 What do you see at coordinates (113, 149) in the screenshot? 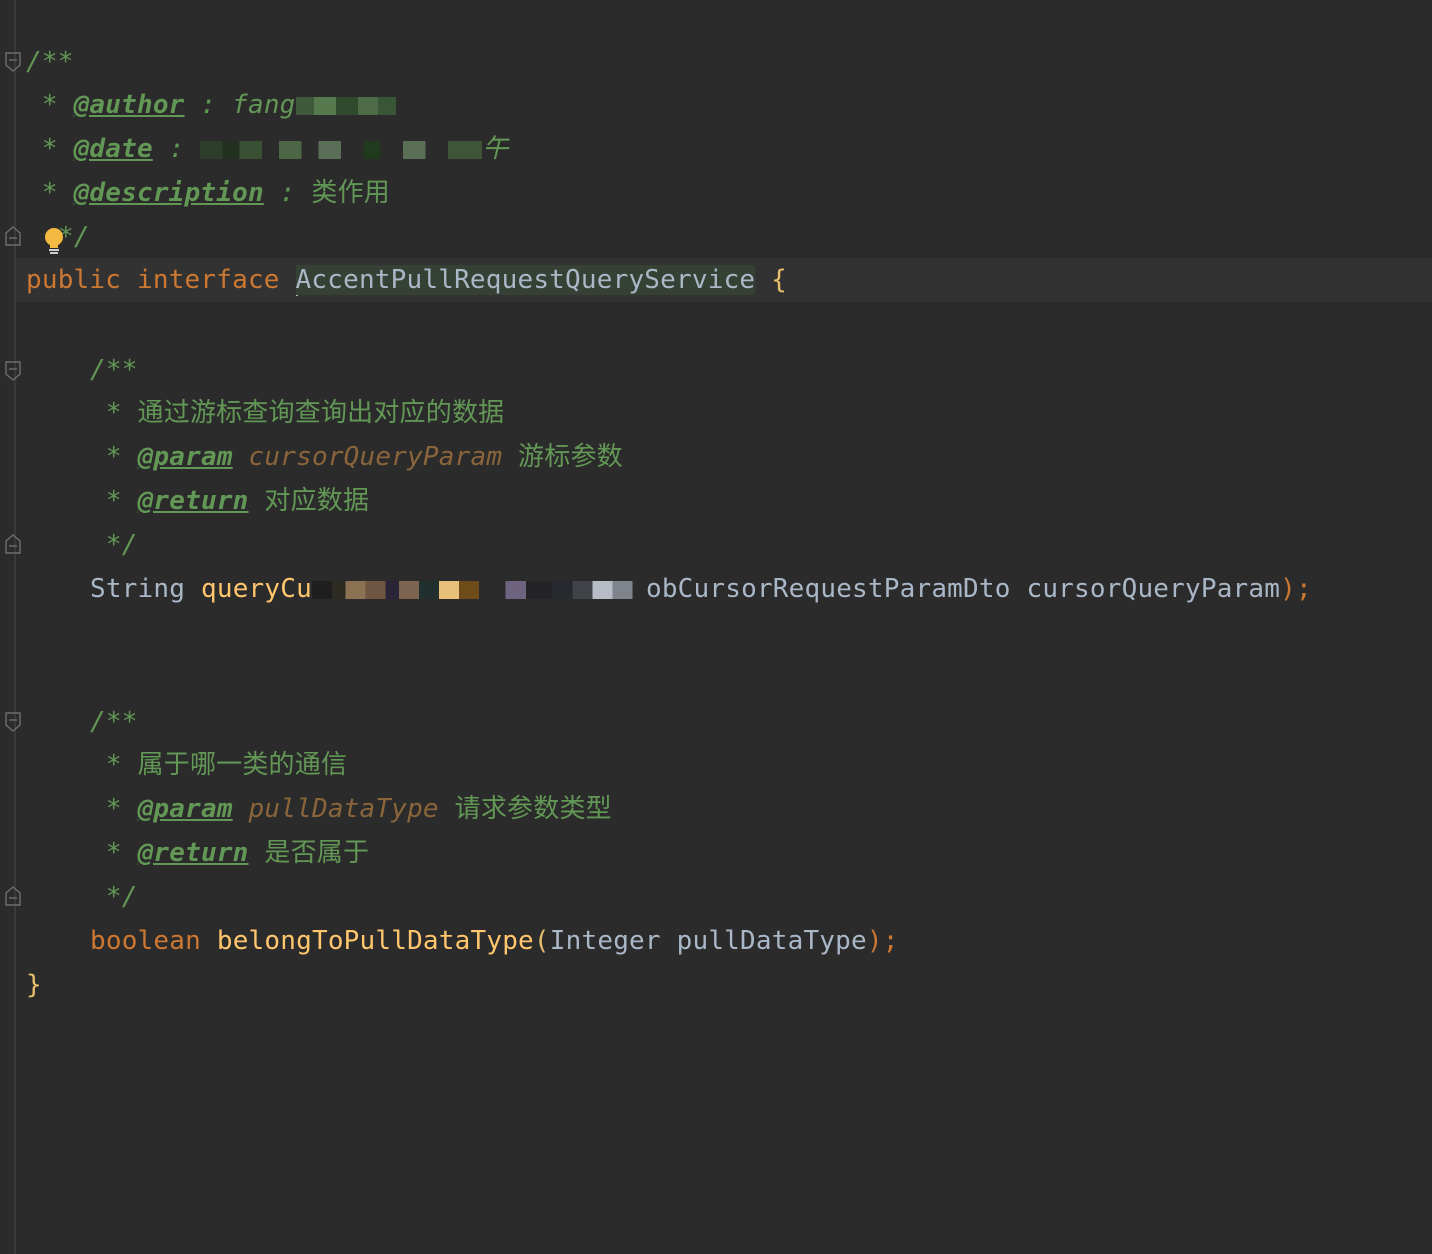
I see `doc-tag-date: @date` at bounding box center [113, 149].